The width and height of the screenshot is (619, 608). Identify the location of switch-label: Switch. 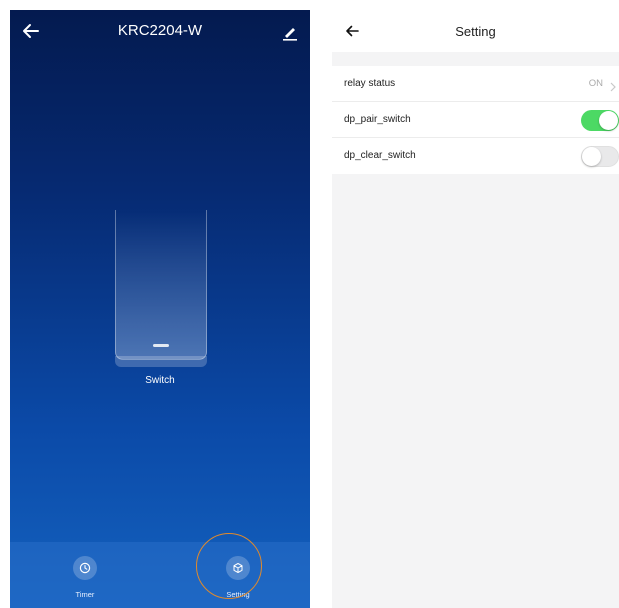
(160, 380).